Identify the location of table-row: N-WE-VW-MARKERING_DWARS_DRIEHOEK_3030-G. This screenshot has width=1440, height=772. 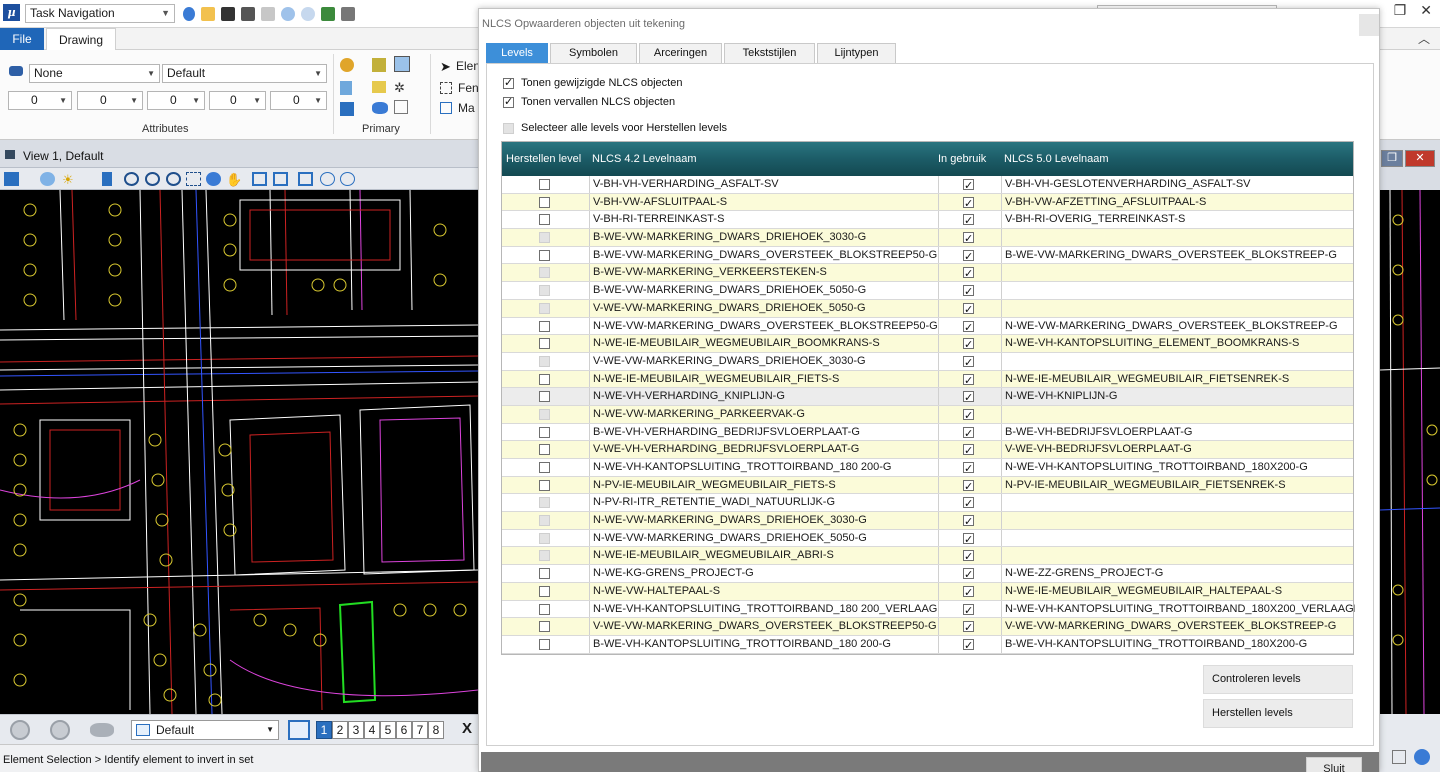
(927, 521).